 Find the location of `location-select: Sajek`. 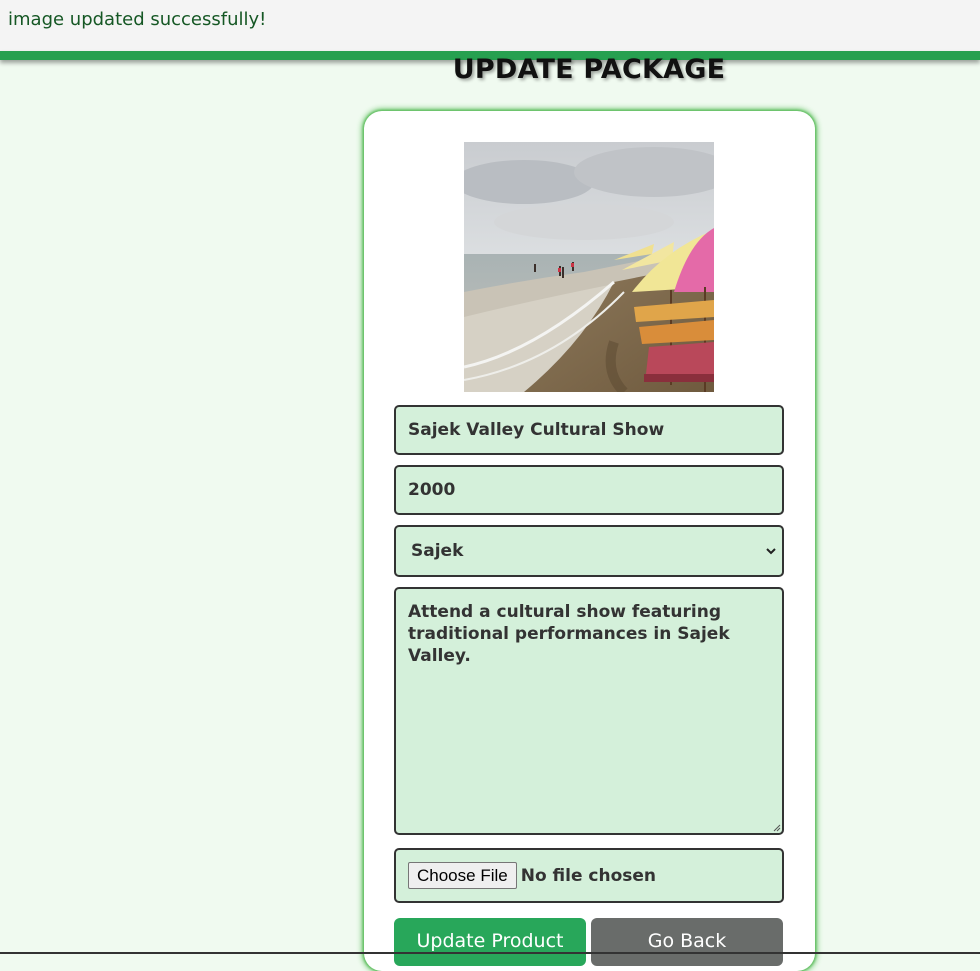

location-select: Sajek is located at coordinates (589, 551).